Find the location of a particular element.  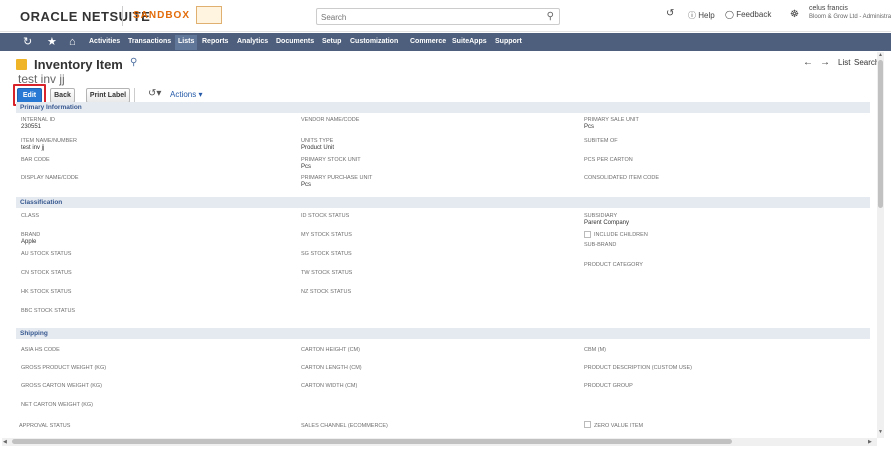

section-title: Classification is located at coordinates (41, 202).